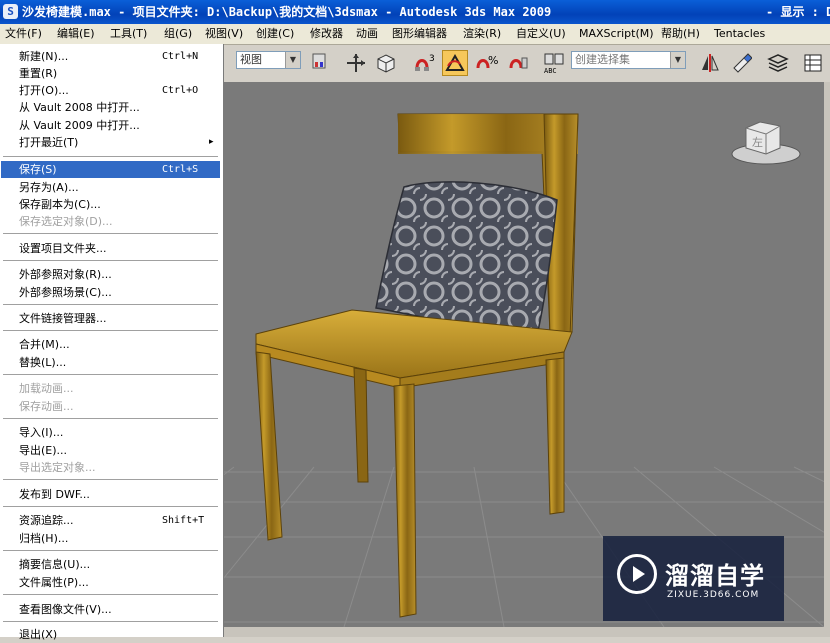 The width and height of the screenshot is (830, 643). I want to click on percent-snap-toggle-icon: %, so click(487, 63).